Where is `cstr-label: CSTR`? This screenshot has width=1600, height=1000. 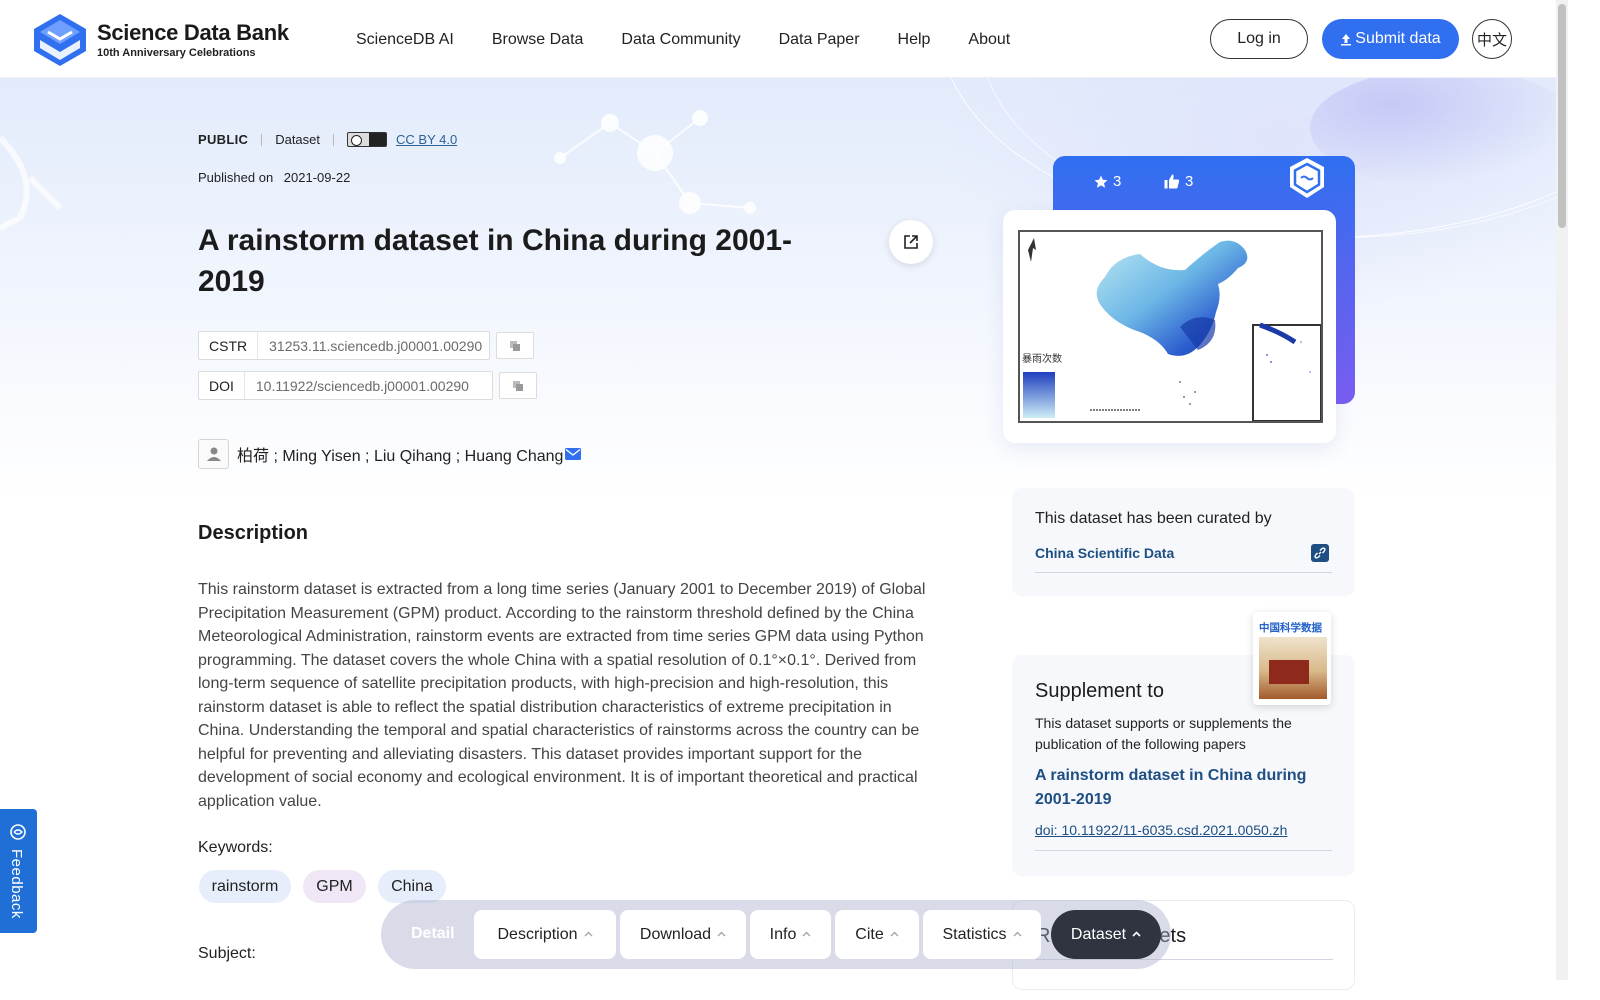
cstr-label: CSTR is located at coordinates (229, 345).